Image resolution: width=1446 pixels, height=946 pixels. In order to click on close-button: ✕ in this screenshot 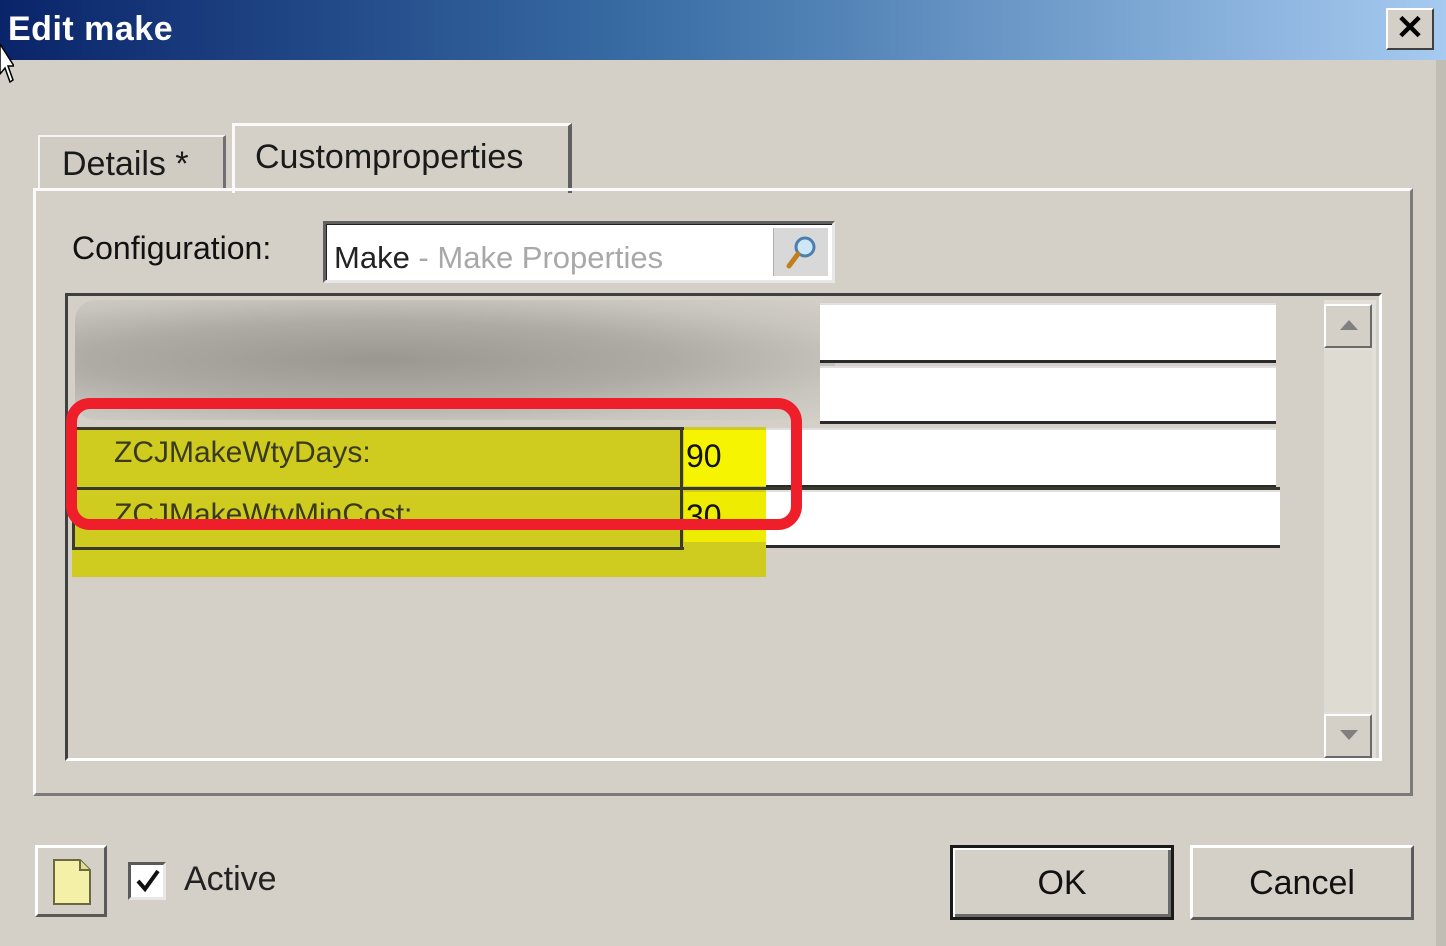, I will do `click(1410, 29)`.